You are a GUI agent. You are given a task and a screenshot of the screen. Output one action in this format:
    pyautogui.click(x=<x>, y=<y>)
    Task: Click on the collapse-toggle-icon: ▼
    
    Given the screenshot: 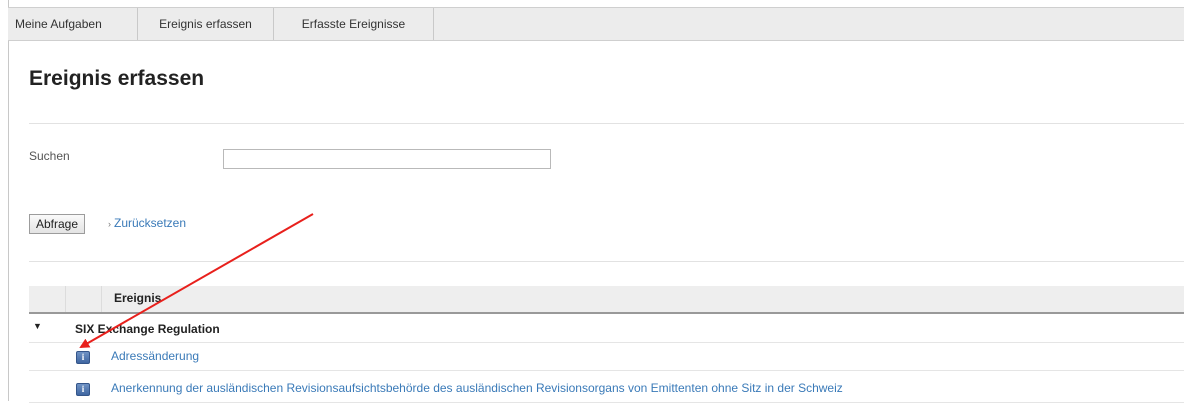 What is the action you would take?
    pyautogui.click(x=37, y=326)
    